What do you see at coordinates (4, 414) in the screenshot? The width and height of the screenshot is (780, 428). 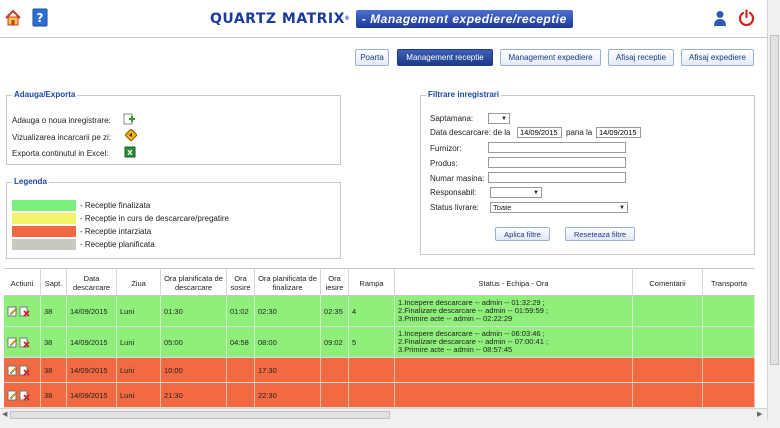 I see `scroll-left-icon: ◀` at bounding box center [4, 414].